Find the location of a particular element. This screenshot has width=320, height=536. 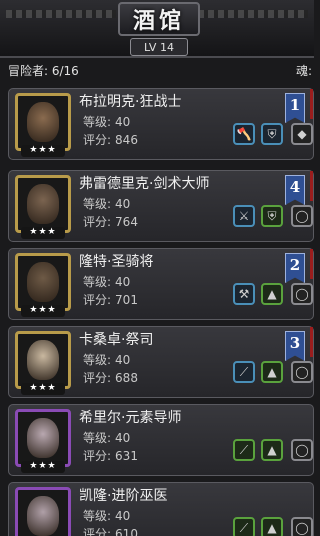

team-position-flag: 1 is located at coordinates (295, 108).